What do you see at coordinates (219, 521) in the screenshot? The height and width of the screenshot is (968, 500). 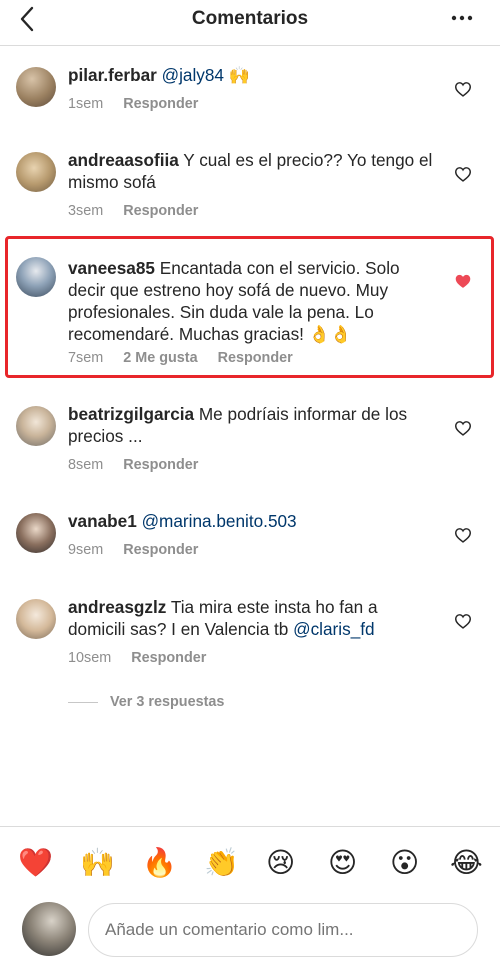 I see `mention-link: @marina.benito.503` at bounding box center [219, 521].